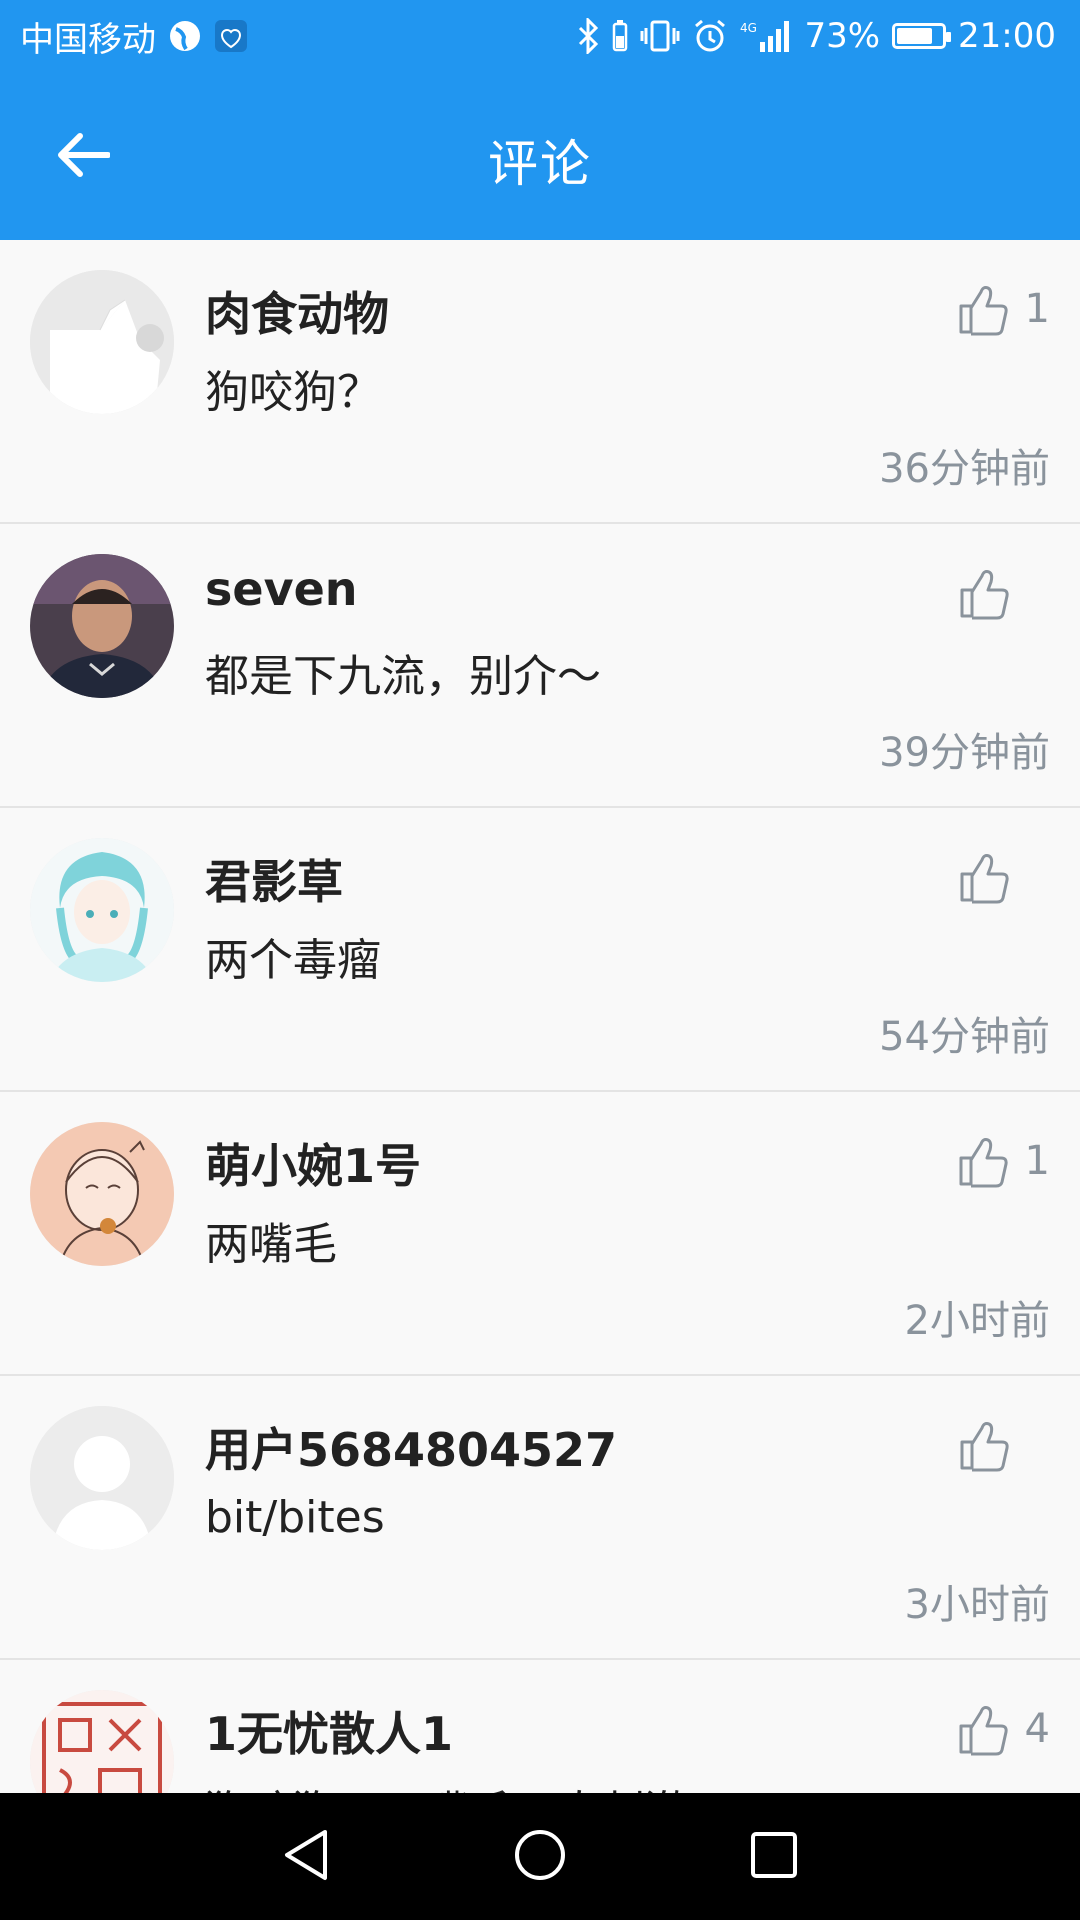 The width and height of the screenshot is (1080, 1920). Describe the element at coordinates (977, 1321) in the screenshot. I see `comment-time: 2小时前` at that location.